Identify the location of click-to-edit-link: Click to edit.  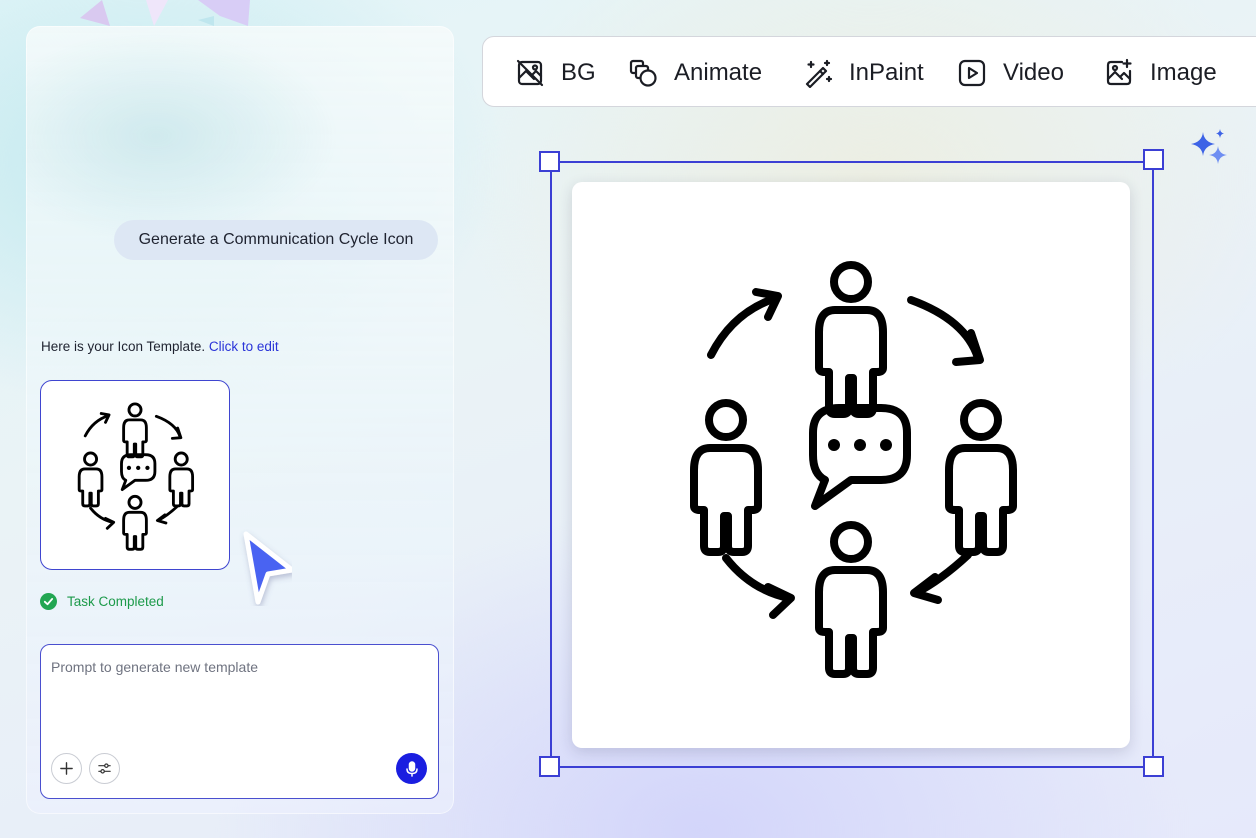
(244, 346).